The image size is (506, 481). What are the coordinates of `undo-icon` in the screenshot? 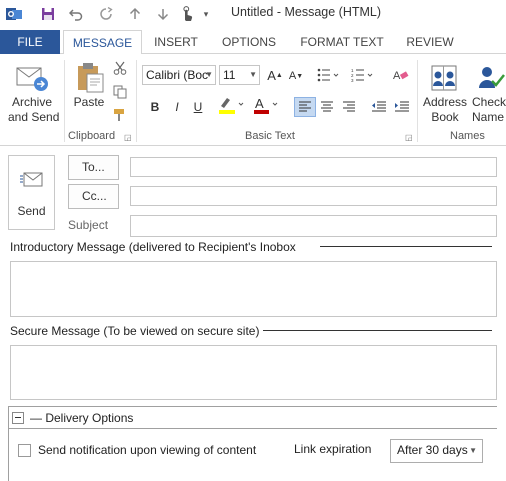 It's located at (76, 14).